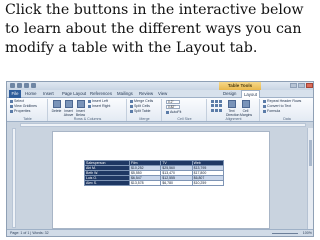 This screenshot has width=320, height=240. Describe the element at coordinates (250, 94) in the screenshot. I see `tab-layout: Layout` at that location.